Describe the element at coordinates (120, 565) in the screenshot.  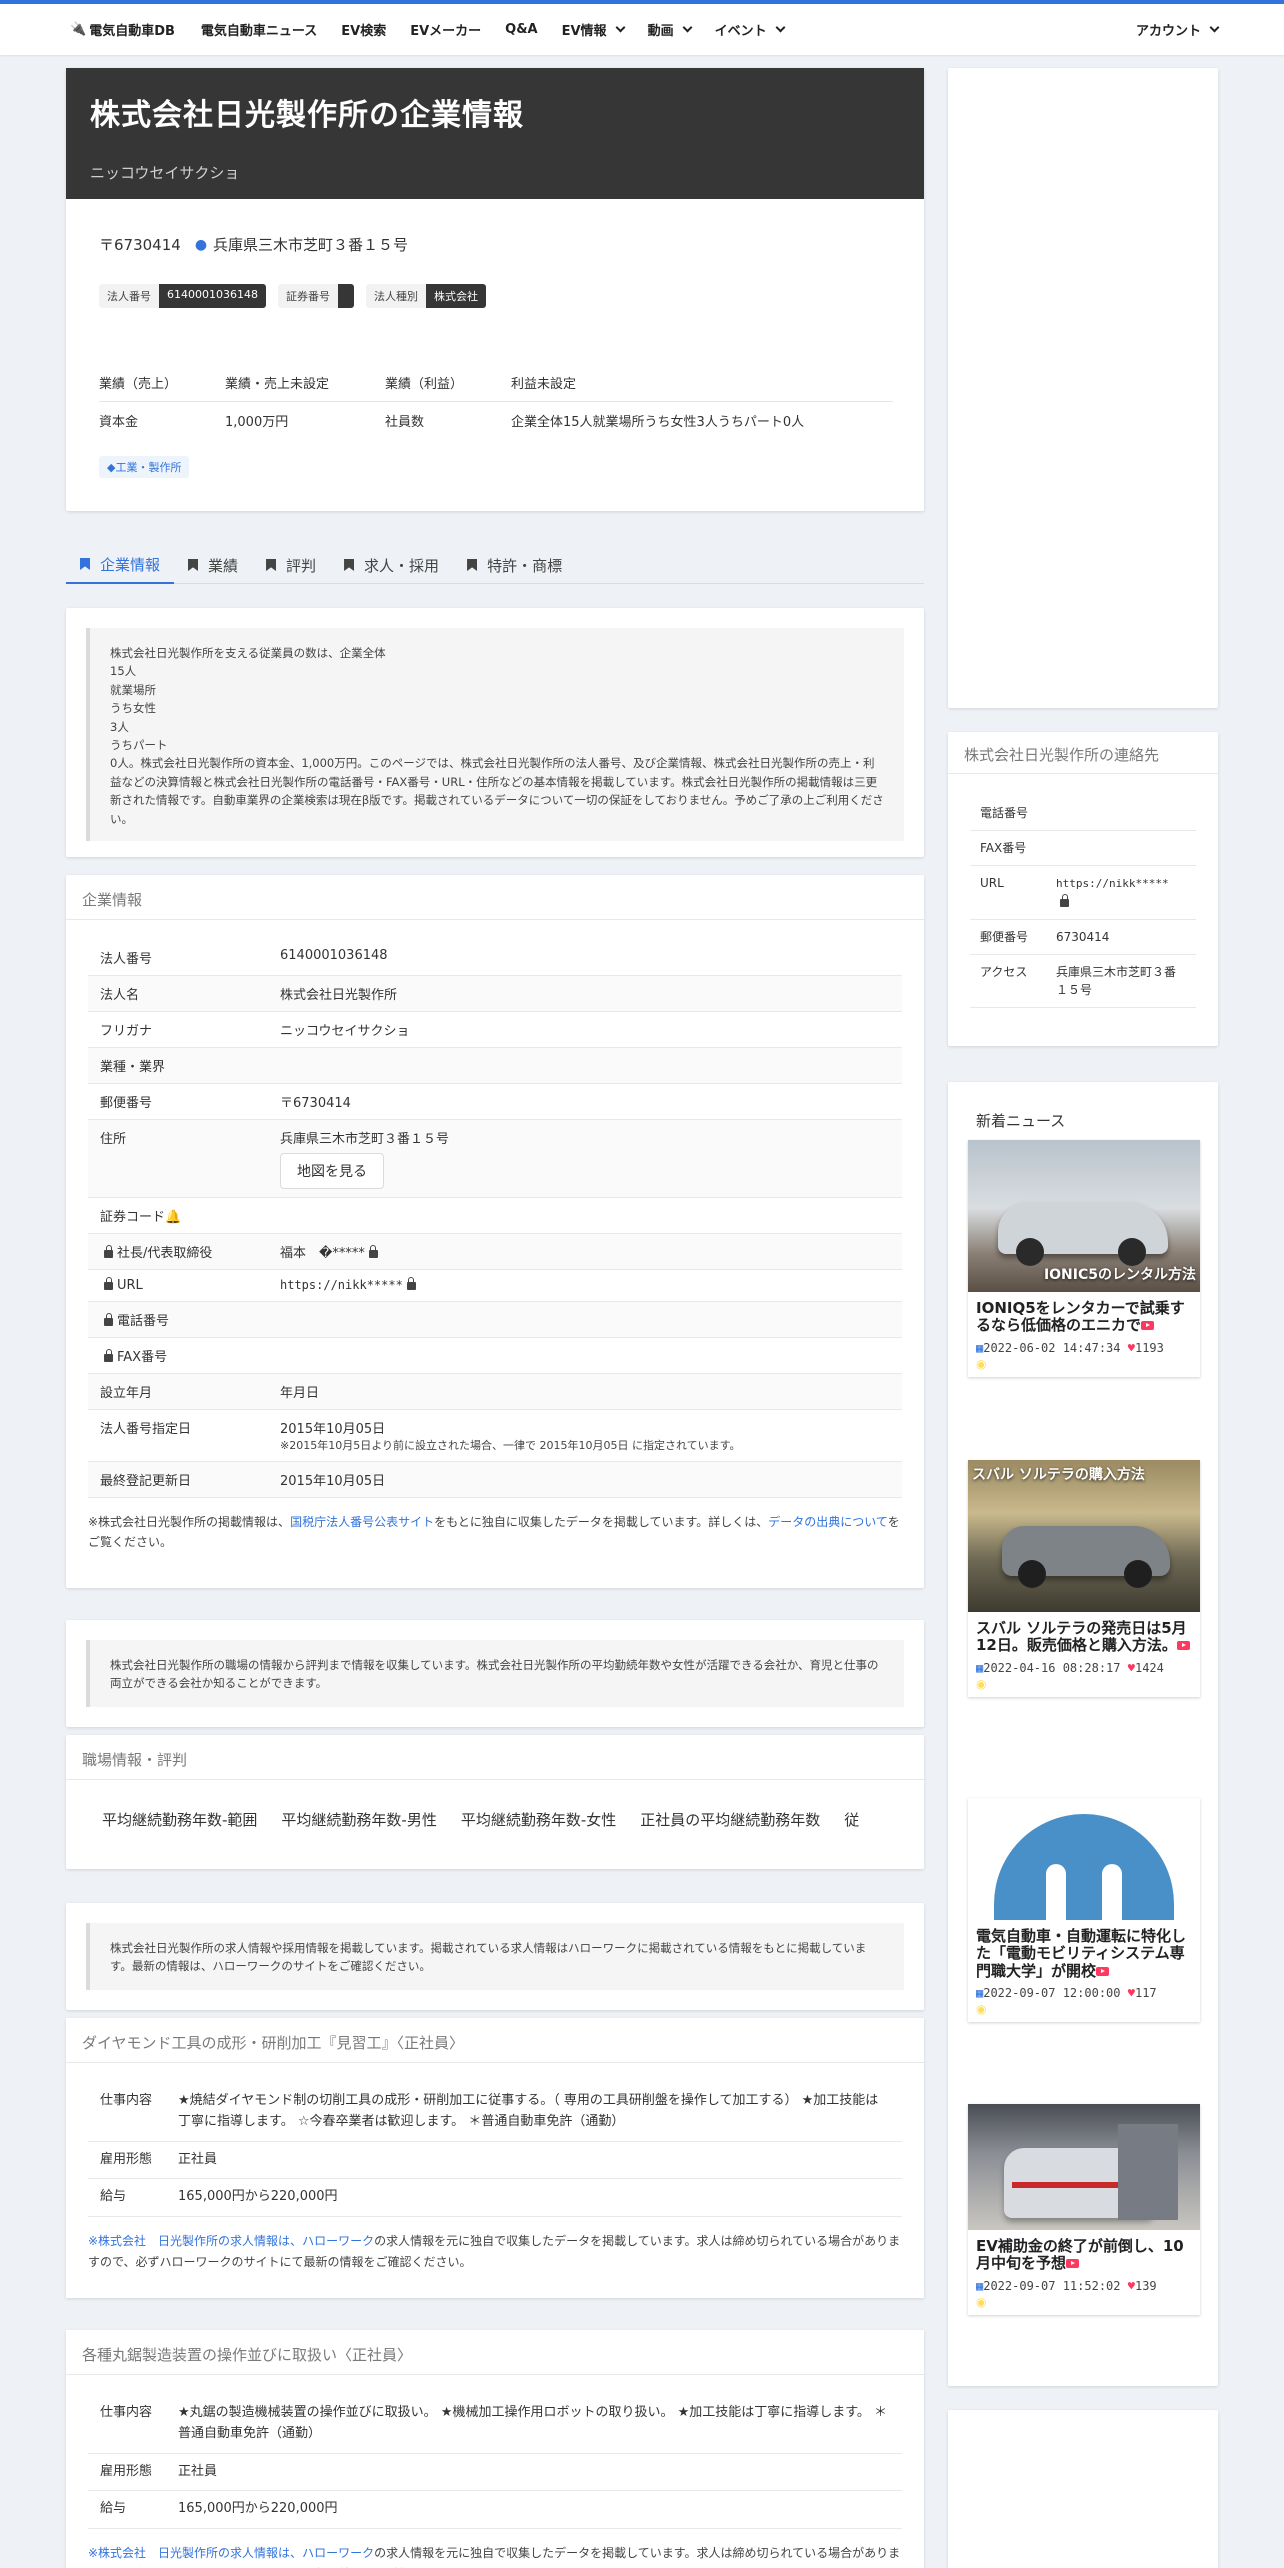
I see `tab-company-info: 企業情報` at that location.